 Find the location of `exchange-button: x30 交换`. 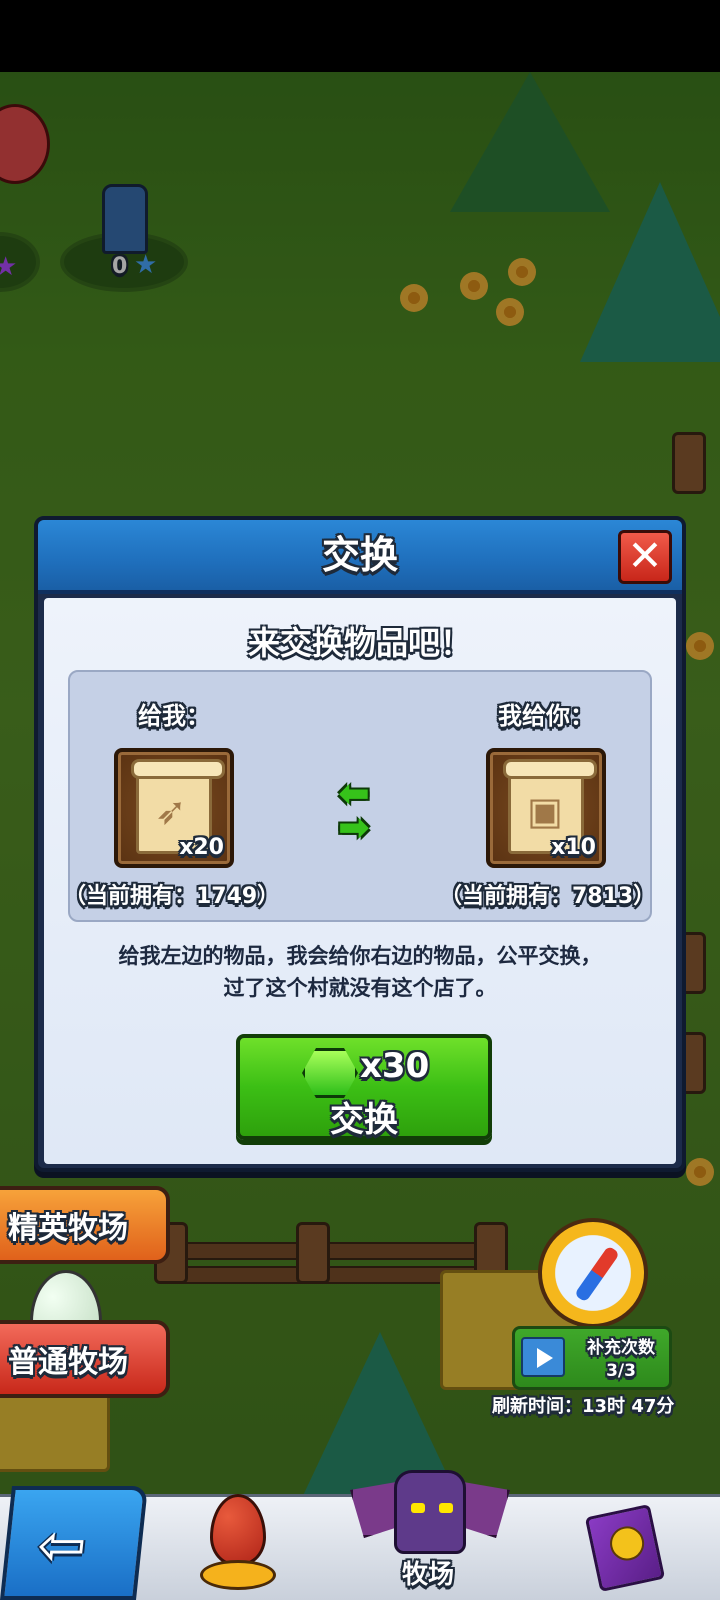

exchange-button: x30 交换 is located at coordinates (364, 1087).